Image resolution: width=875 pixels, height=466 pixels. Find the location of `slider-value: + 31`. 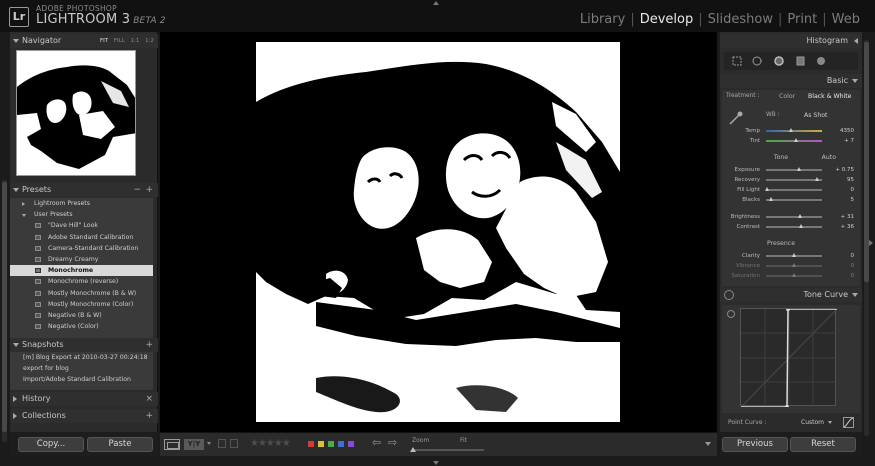

slider-value: + 31 is located at coordinates (847, 217).